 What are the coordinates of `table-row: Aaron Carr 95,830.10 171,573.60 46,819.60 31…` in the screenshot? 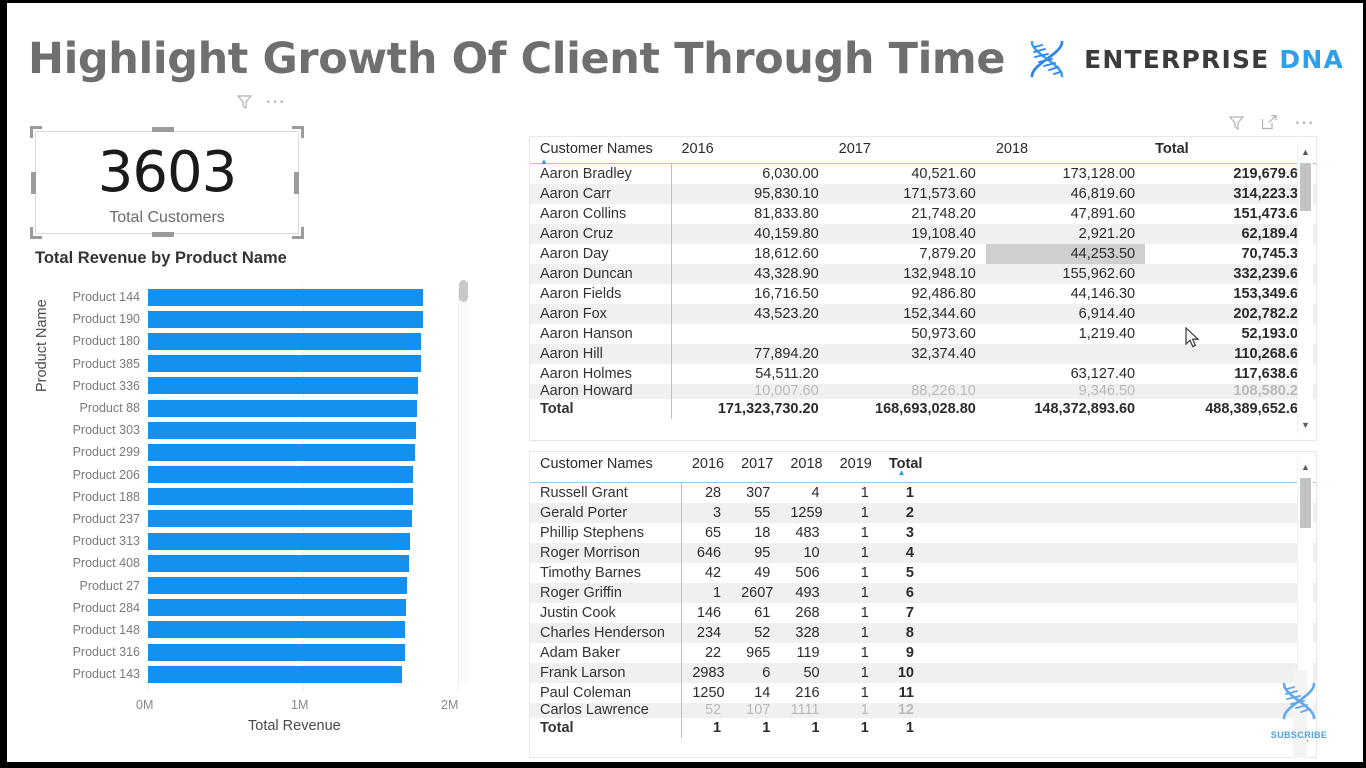 It's located at (923, 194).